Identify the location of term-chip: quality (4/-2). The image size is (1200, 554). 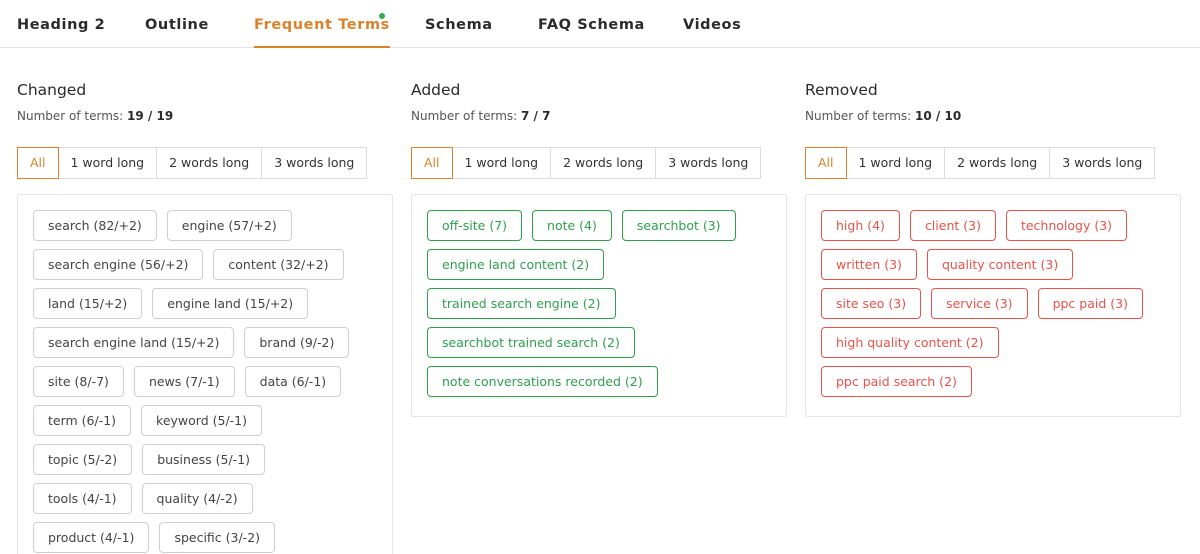
(197, 498).